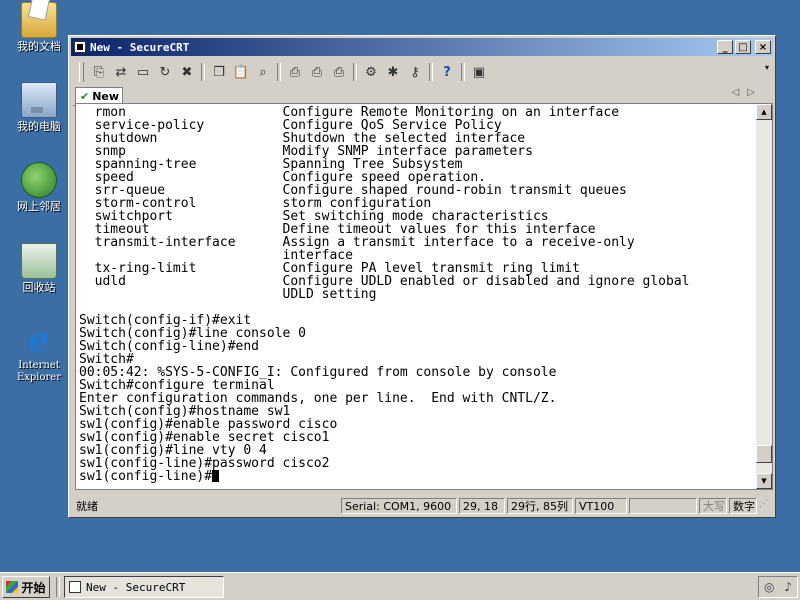  Describe the element at coordinates (143, 72) in the screenshot. I see `connect-tab-icon: ▭` at that location.